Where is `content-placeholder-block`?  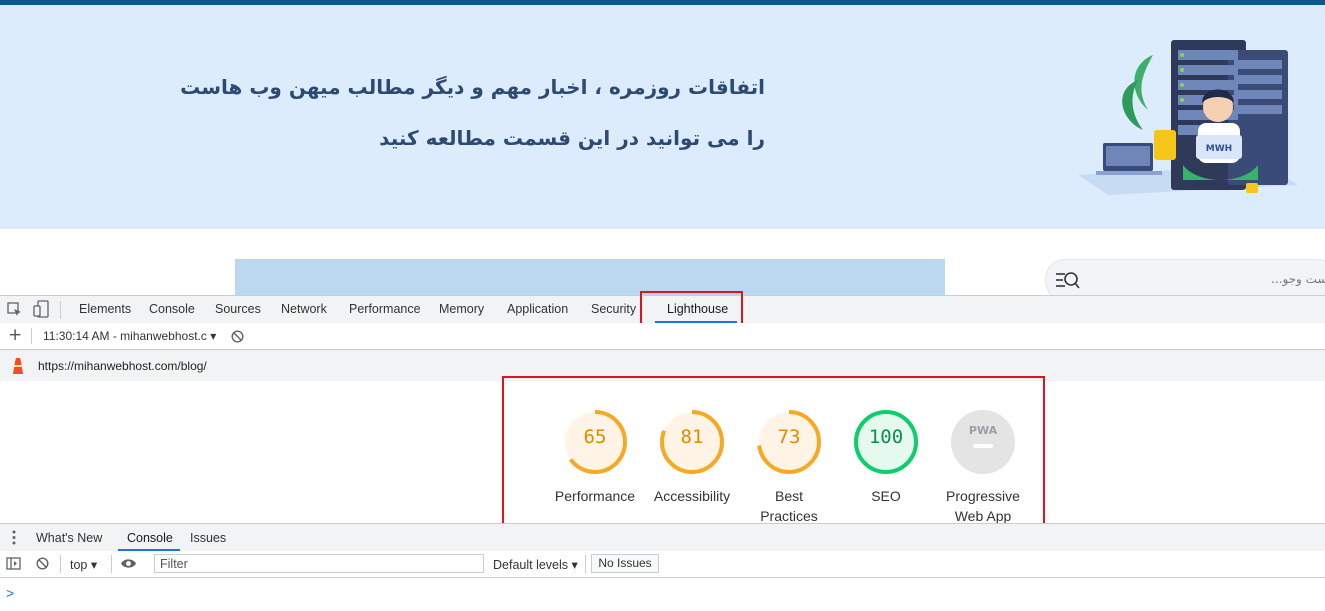
content-placeholder-block is located at coordinates (590, 277).